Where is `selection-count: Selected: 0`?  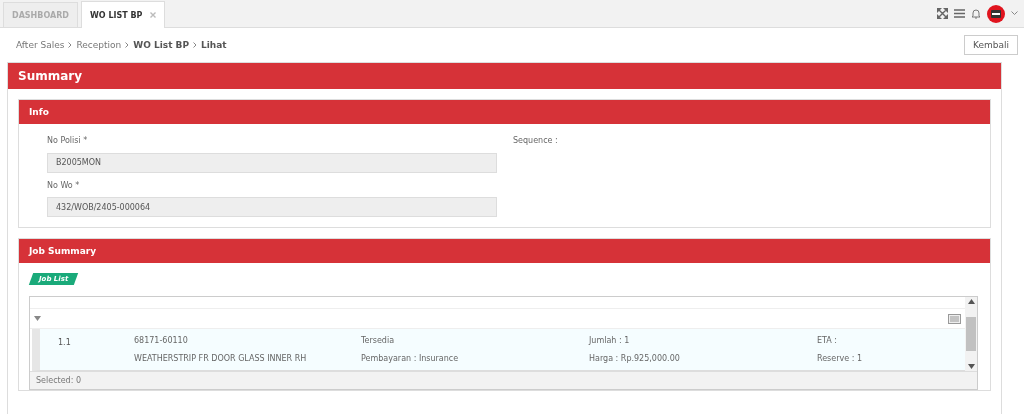
selection-count: Selected: 0 is located at coordinates (503, 380).